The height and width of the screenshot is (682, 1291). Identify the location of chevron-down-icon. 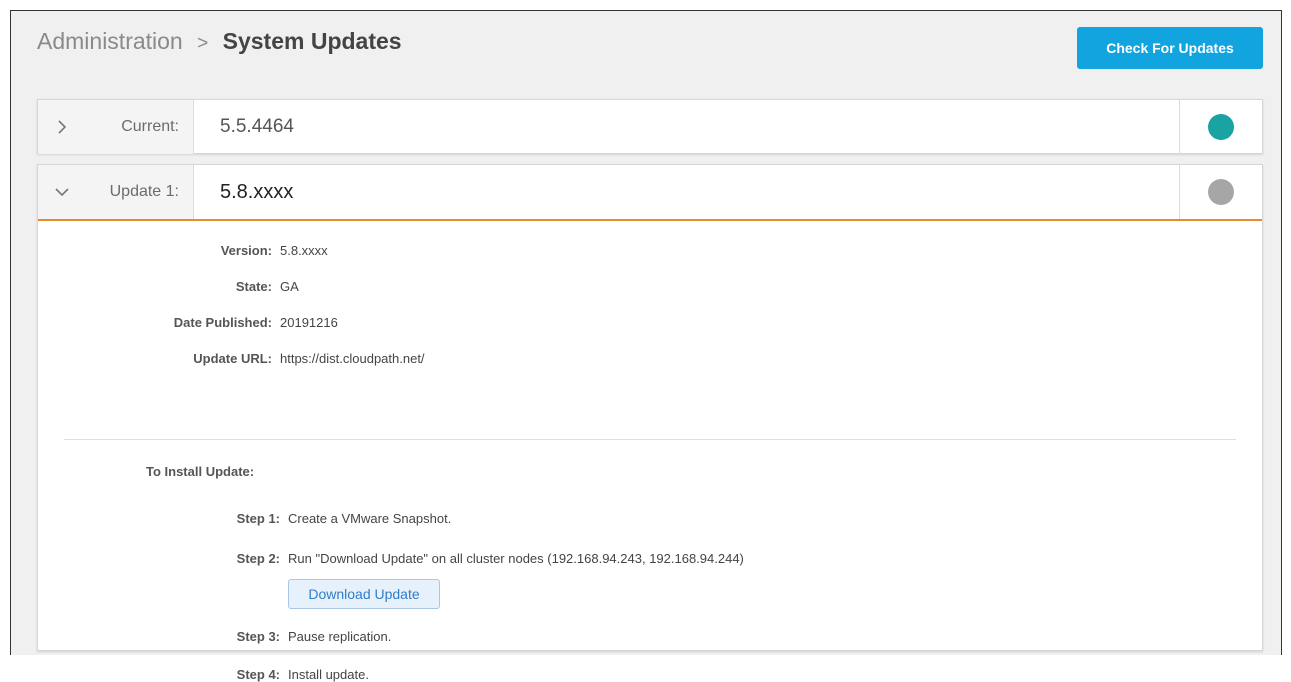
(62, 192).